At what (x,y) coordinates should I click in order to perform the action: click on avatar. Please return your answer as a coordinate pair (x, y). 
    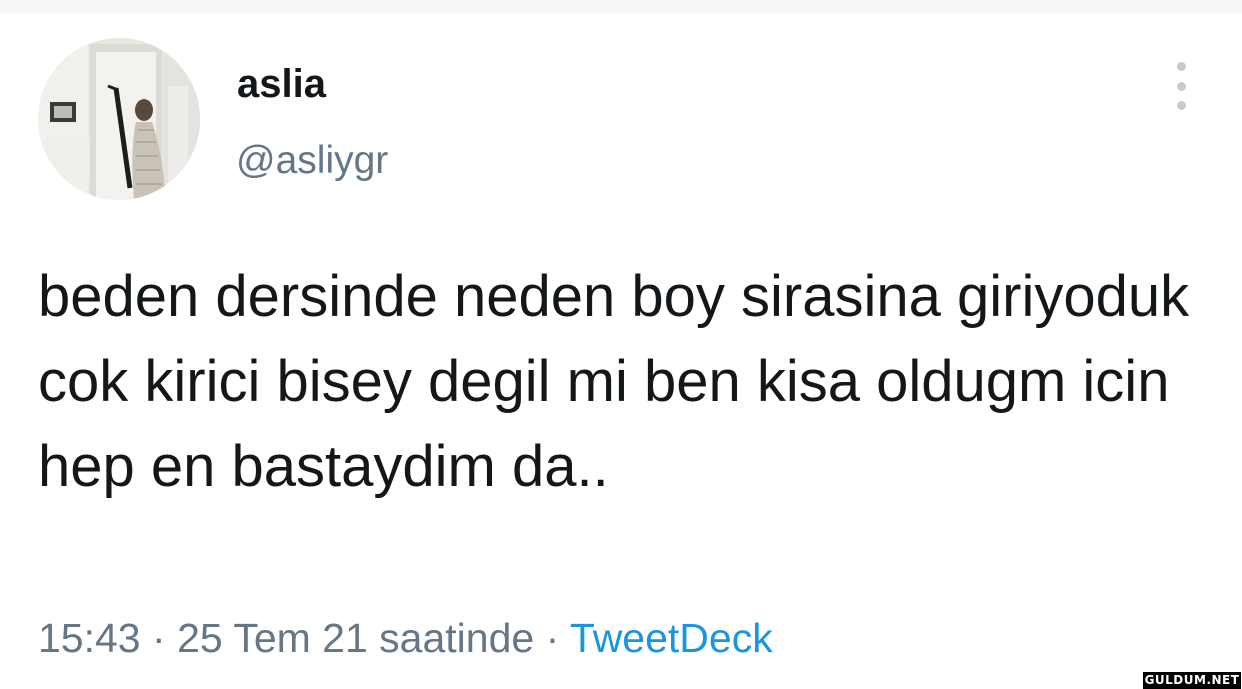
    Looking at the image, I should click on (119, 119).